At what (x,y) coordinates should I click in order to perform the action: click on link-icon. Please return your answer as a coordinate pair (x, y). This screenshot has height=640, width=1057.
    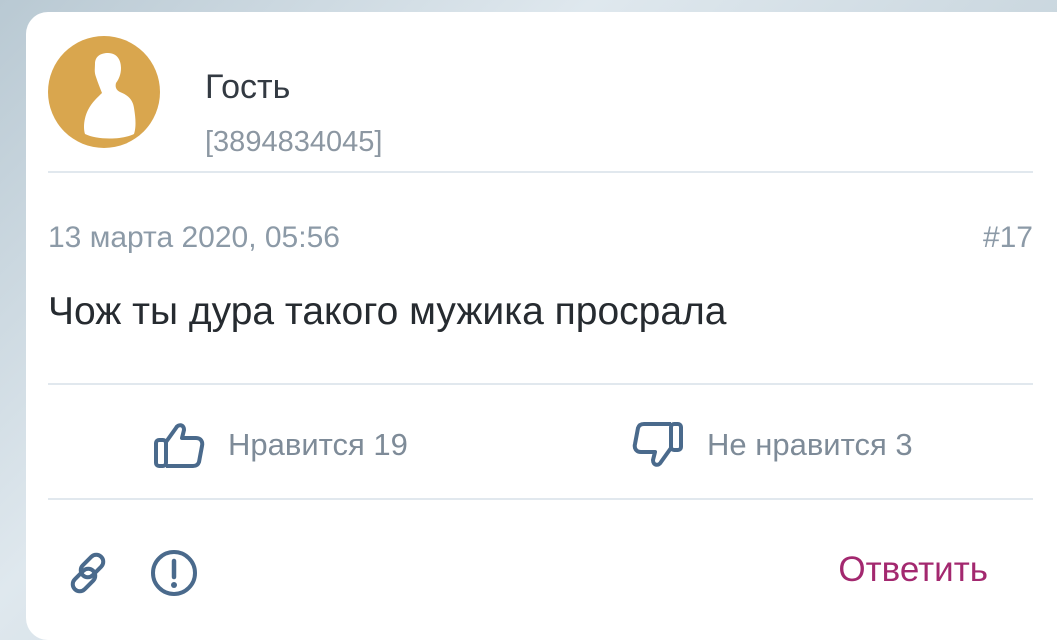
    Looking at the image, I should click on (88, 573).